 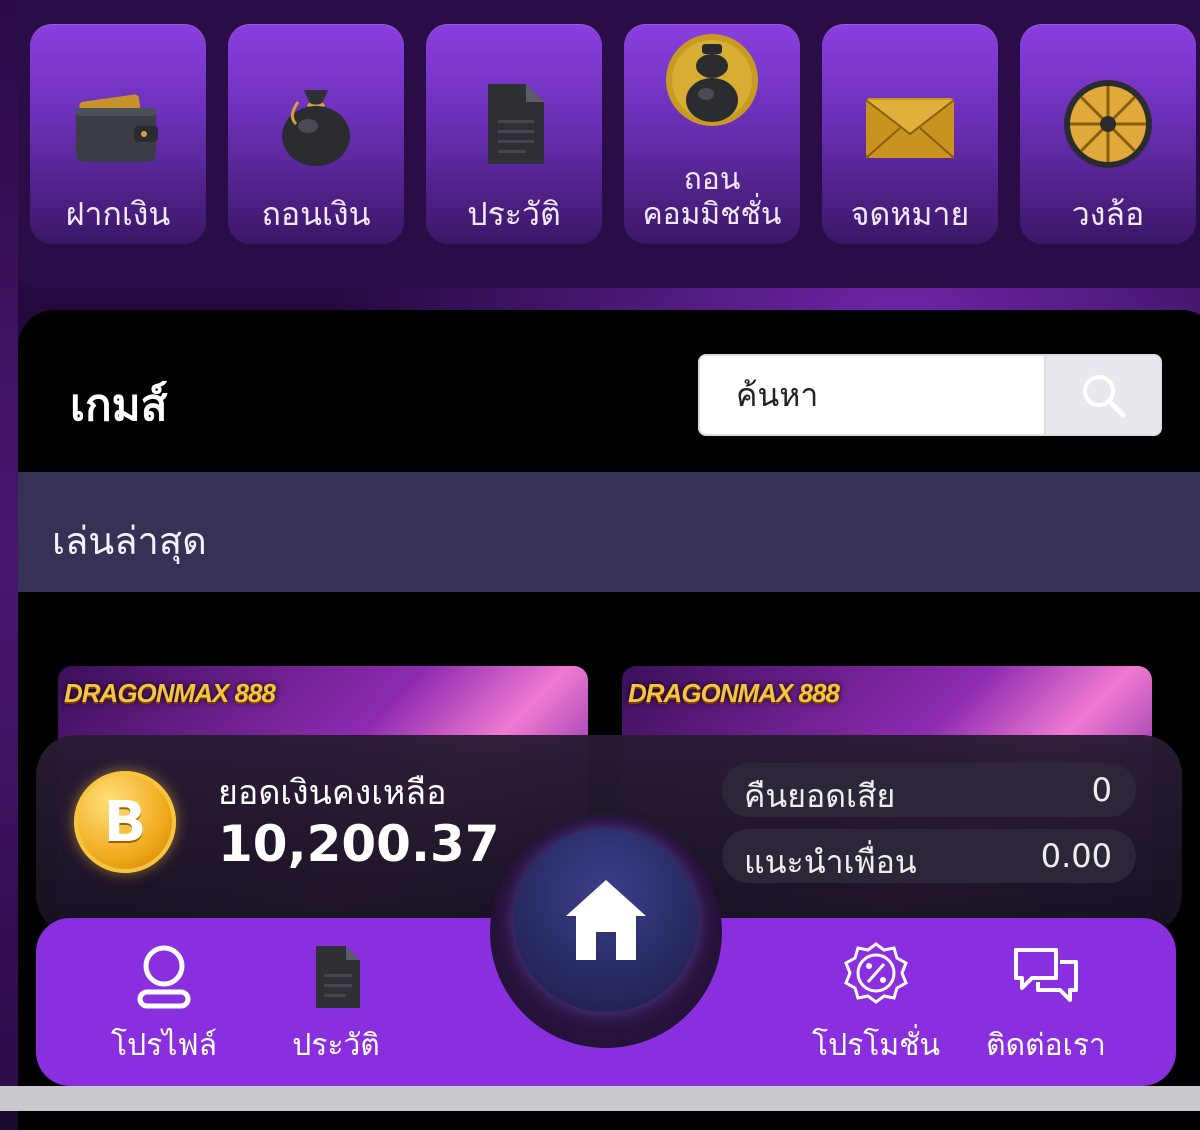 I want to click on balance-value: 10,200.37, so click(x=359, y=844).